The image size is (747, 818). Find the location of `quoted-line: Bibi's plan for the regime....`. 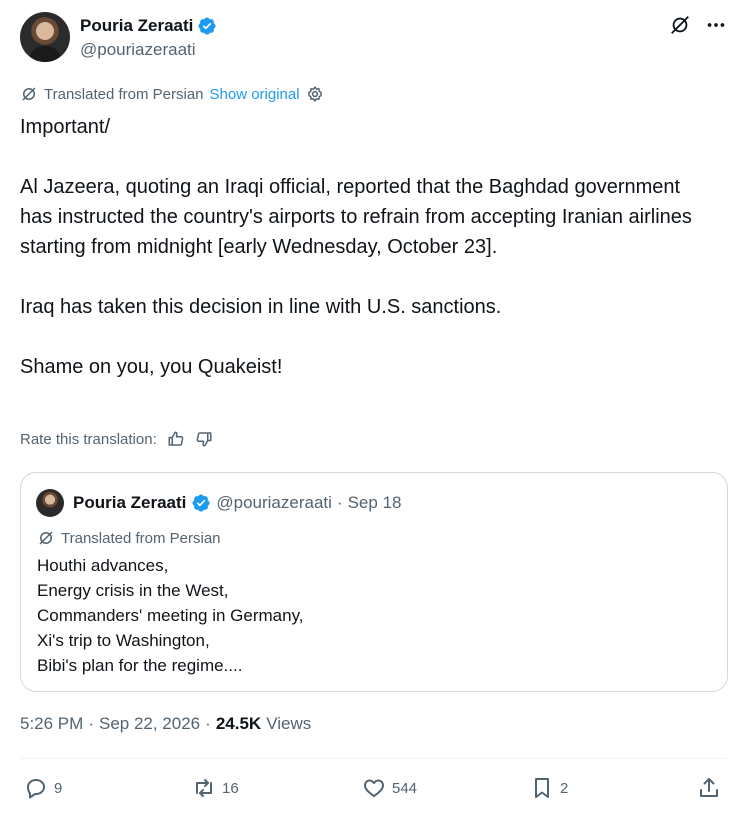

quoted-line: Bibi's plan for the regime.... is located at coordinates (140, 665).